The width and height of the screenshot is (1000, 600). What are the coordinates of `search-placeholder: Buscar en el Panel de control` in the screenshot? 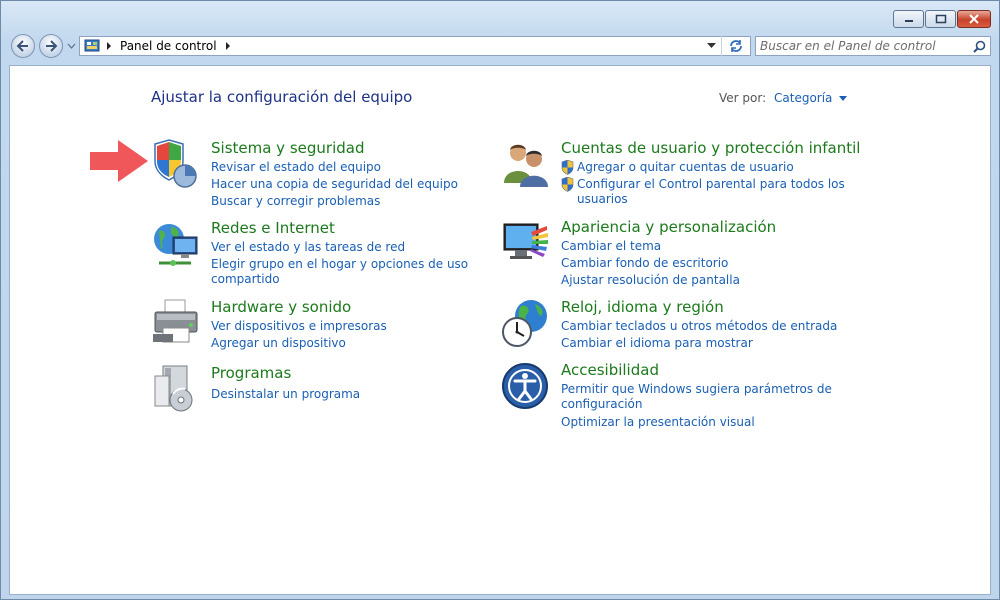 It's located at (848, 46).